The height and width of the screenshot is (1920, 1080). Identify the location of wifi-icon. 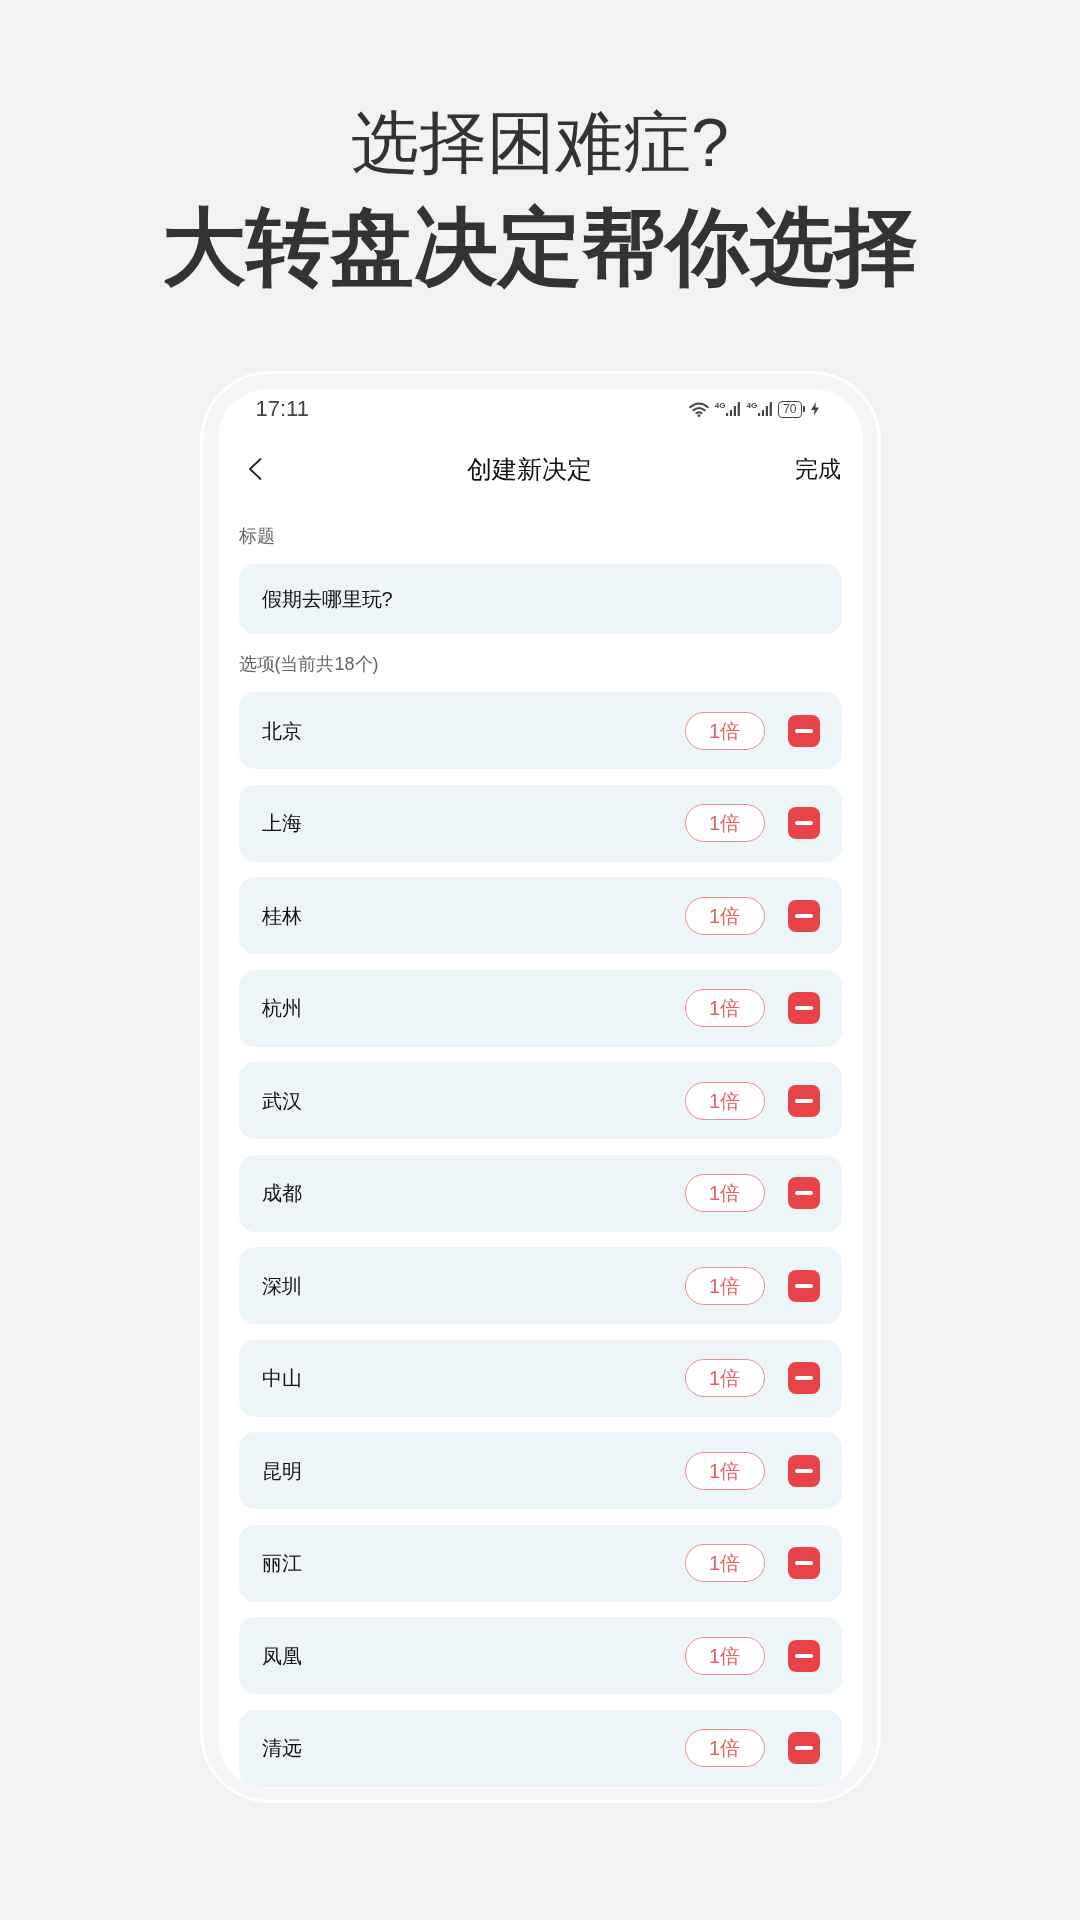
(698, 409).